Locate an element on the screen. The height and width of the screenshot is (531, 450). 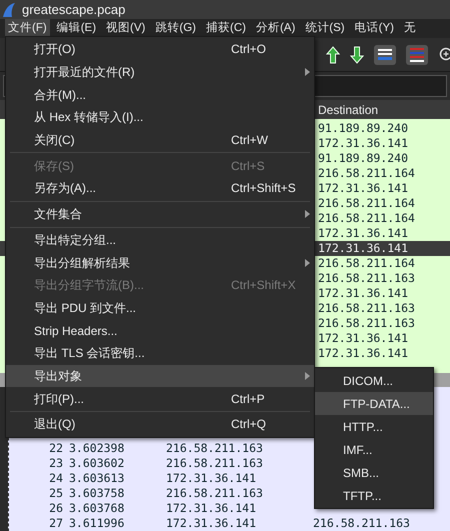
table-cell-text: 3.603768 is located at coordinates (97, 508).